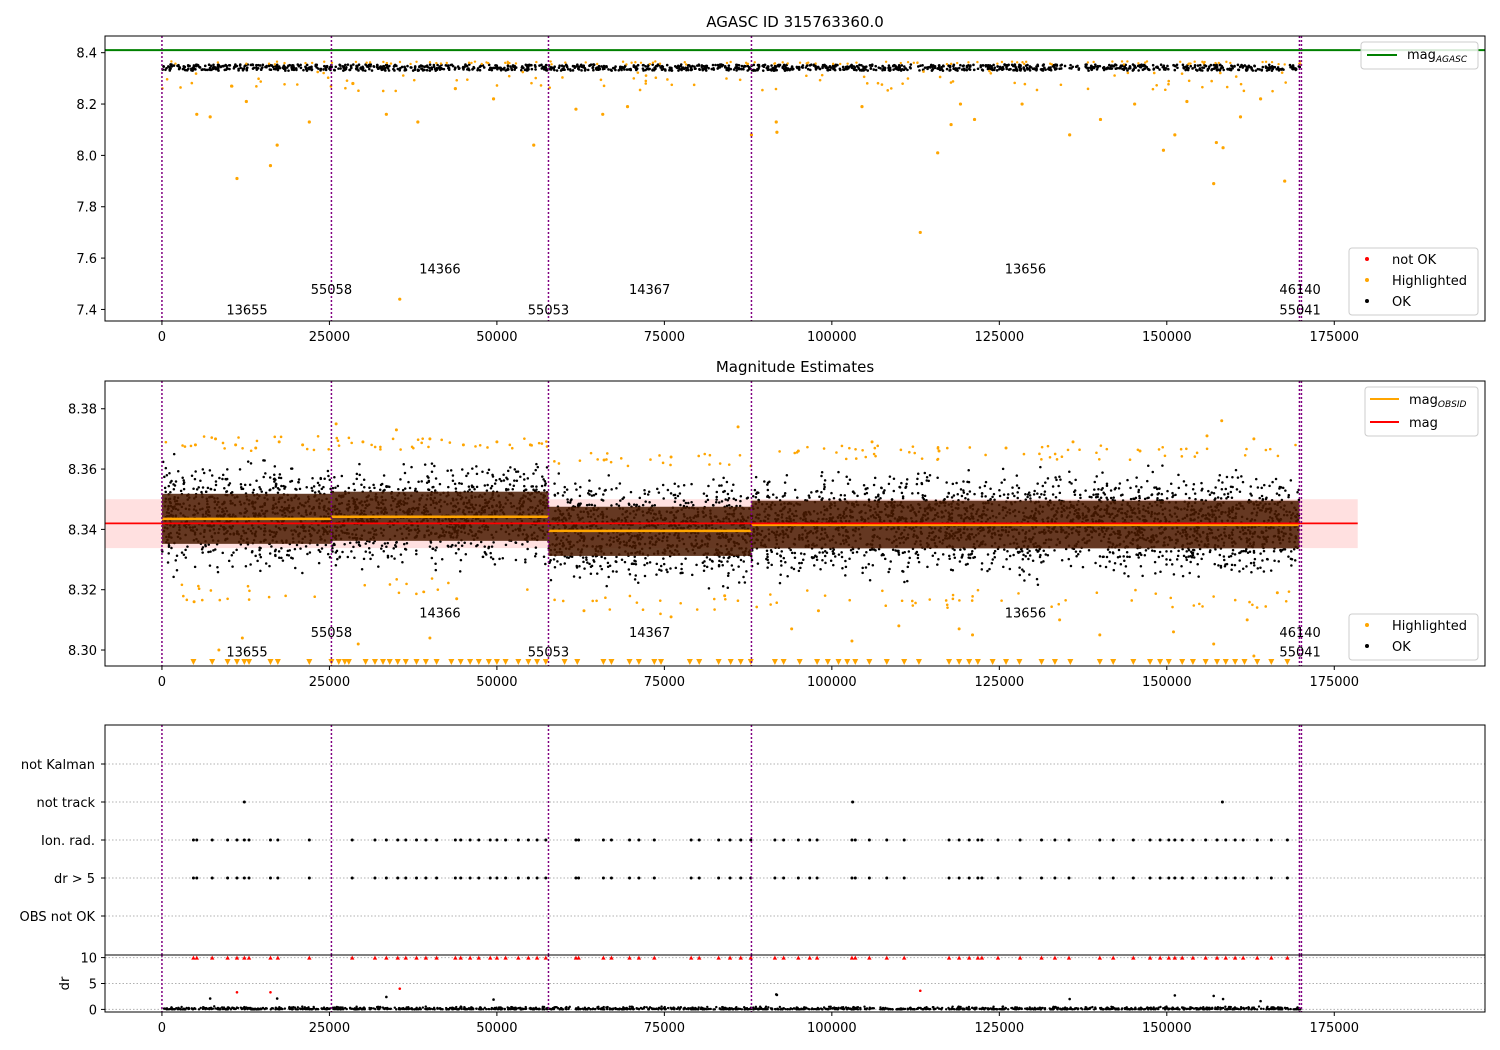  What do you see at coordinates (496, 337) in the screenshot?
I see `x-tick-label: 50000` at bounding box center [496, 337].